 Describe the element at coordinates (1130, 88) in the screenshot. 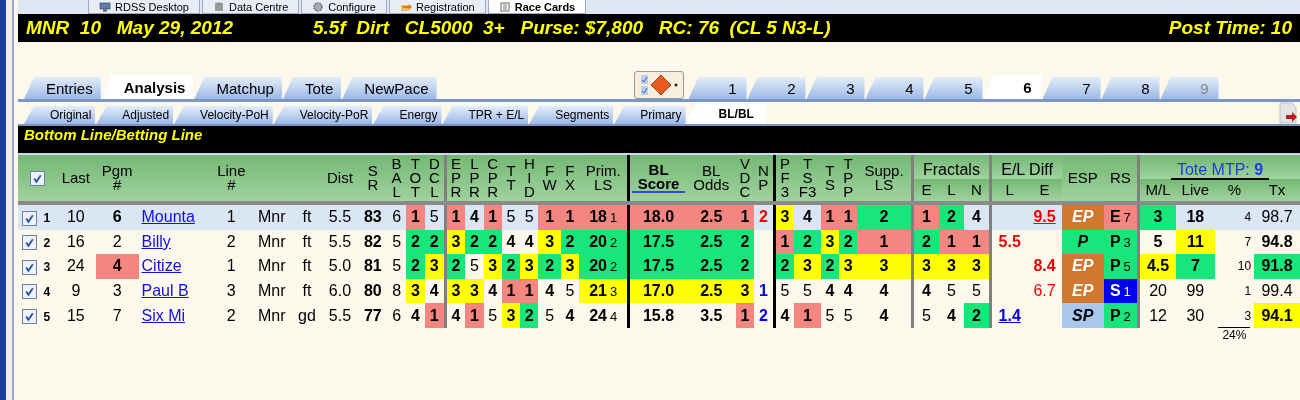

I see `race-tab: 8` at that location.